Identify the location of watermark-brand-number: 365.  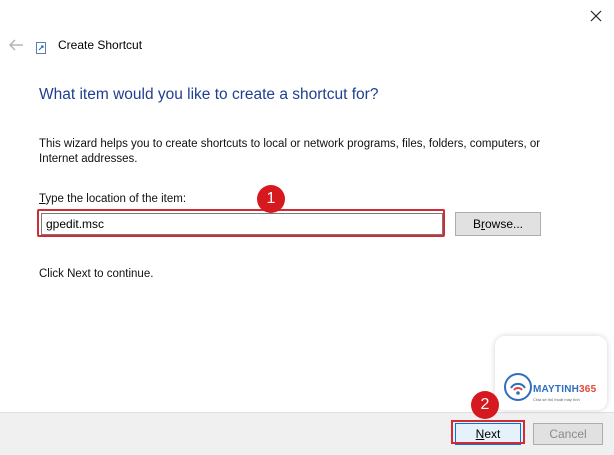
(588, 389).